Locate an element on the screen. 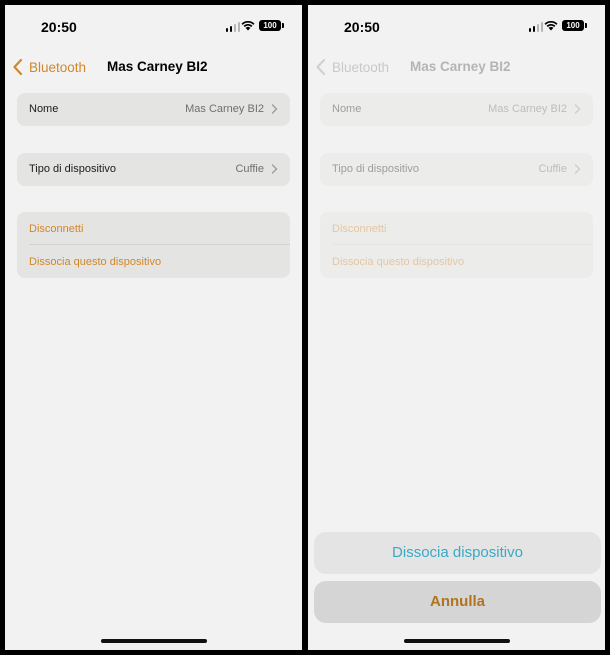 Image resolution: width=610 pixels, height=655 pixels. cancel-button: Annulla is located at coordinates (457, 602).